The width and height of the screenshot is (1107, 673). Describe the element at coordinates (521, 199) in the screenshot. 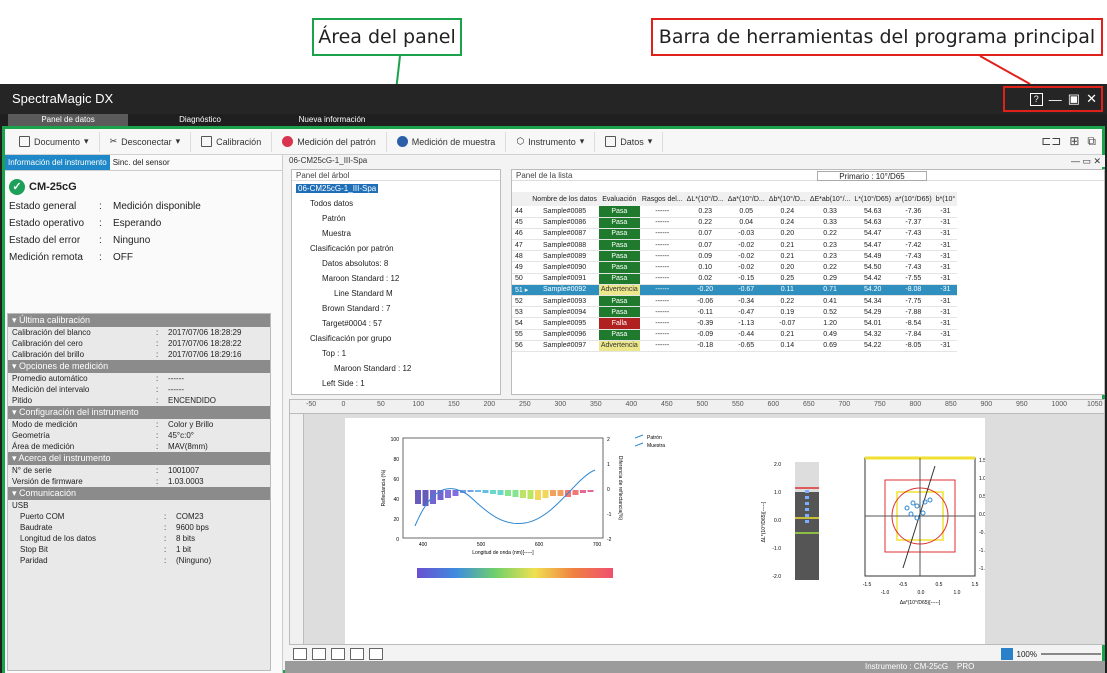

I see `column-header` at that location.